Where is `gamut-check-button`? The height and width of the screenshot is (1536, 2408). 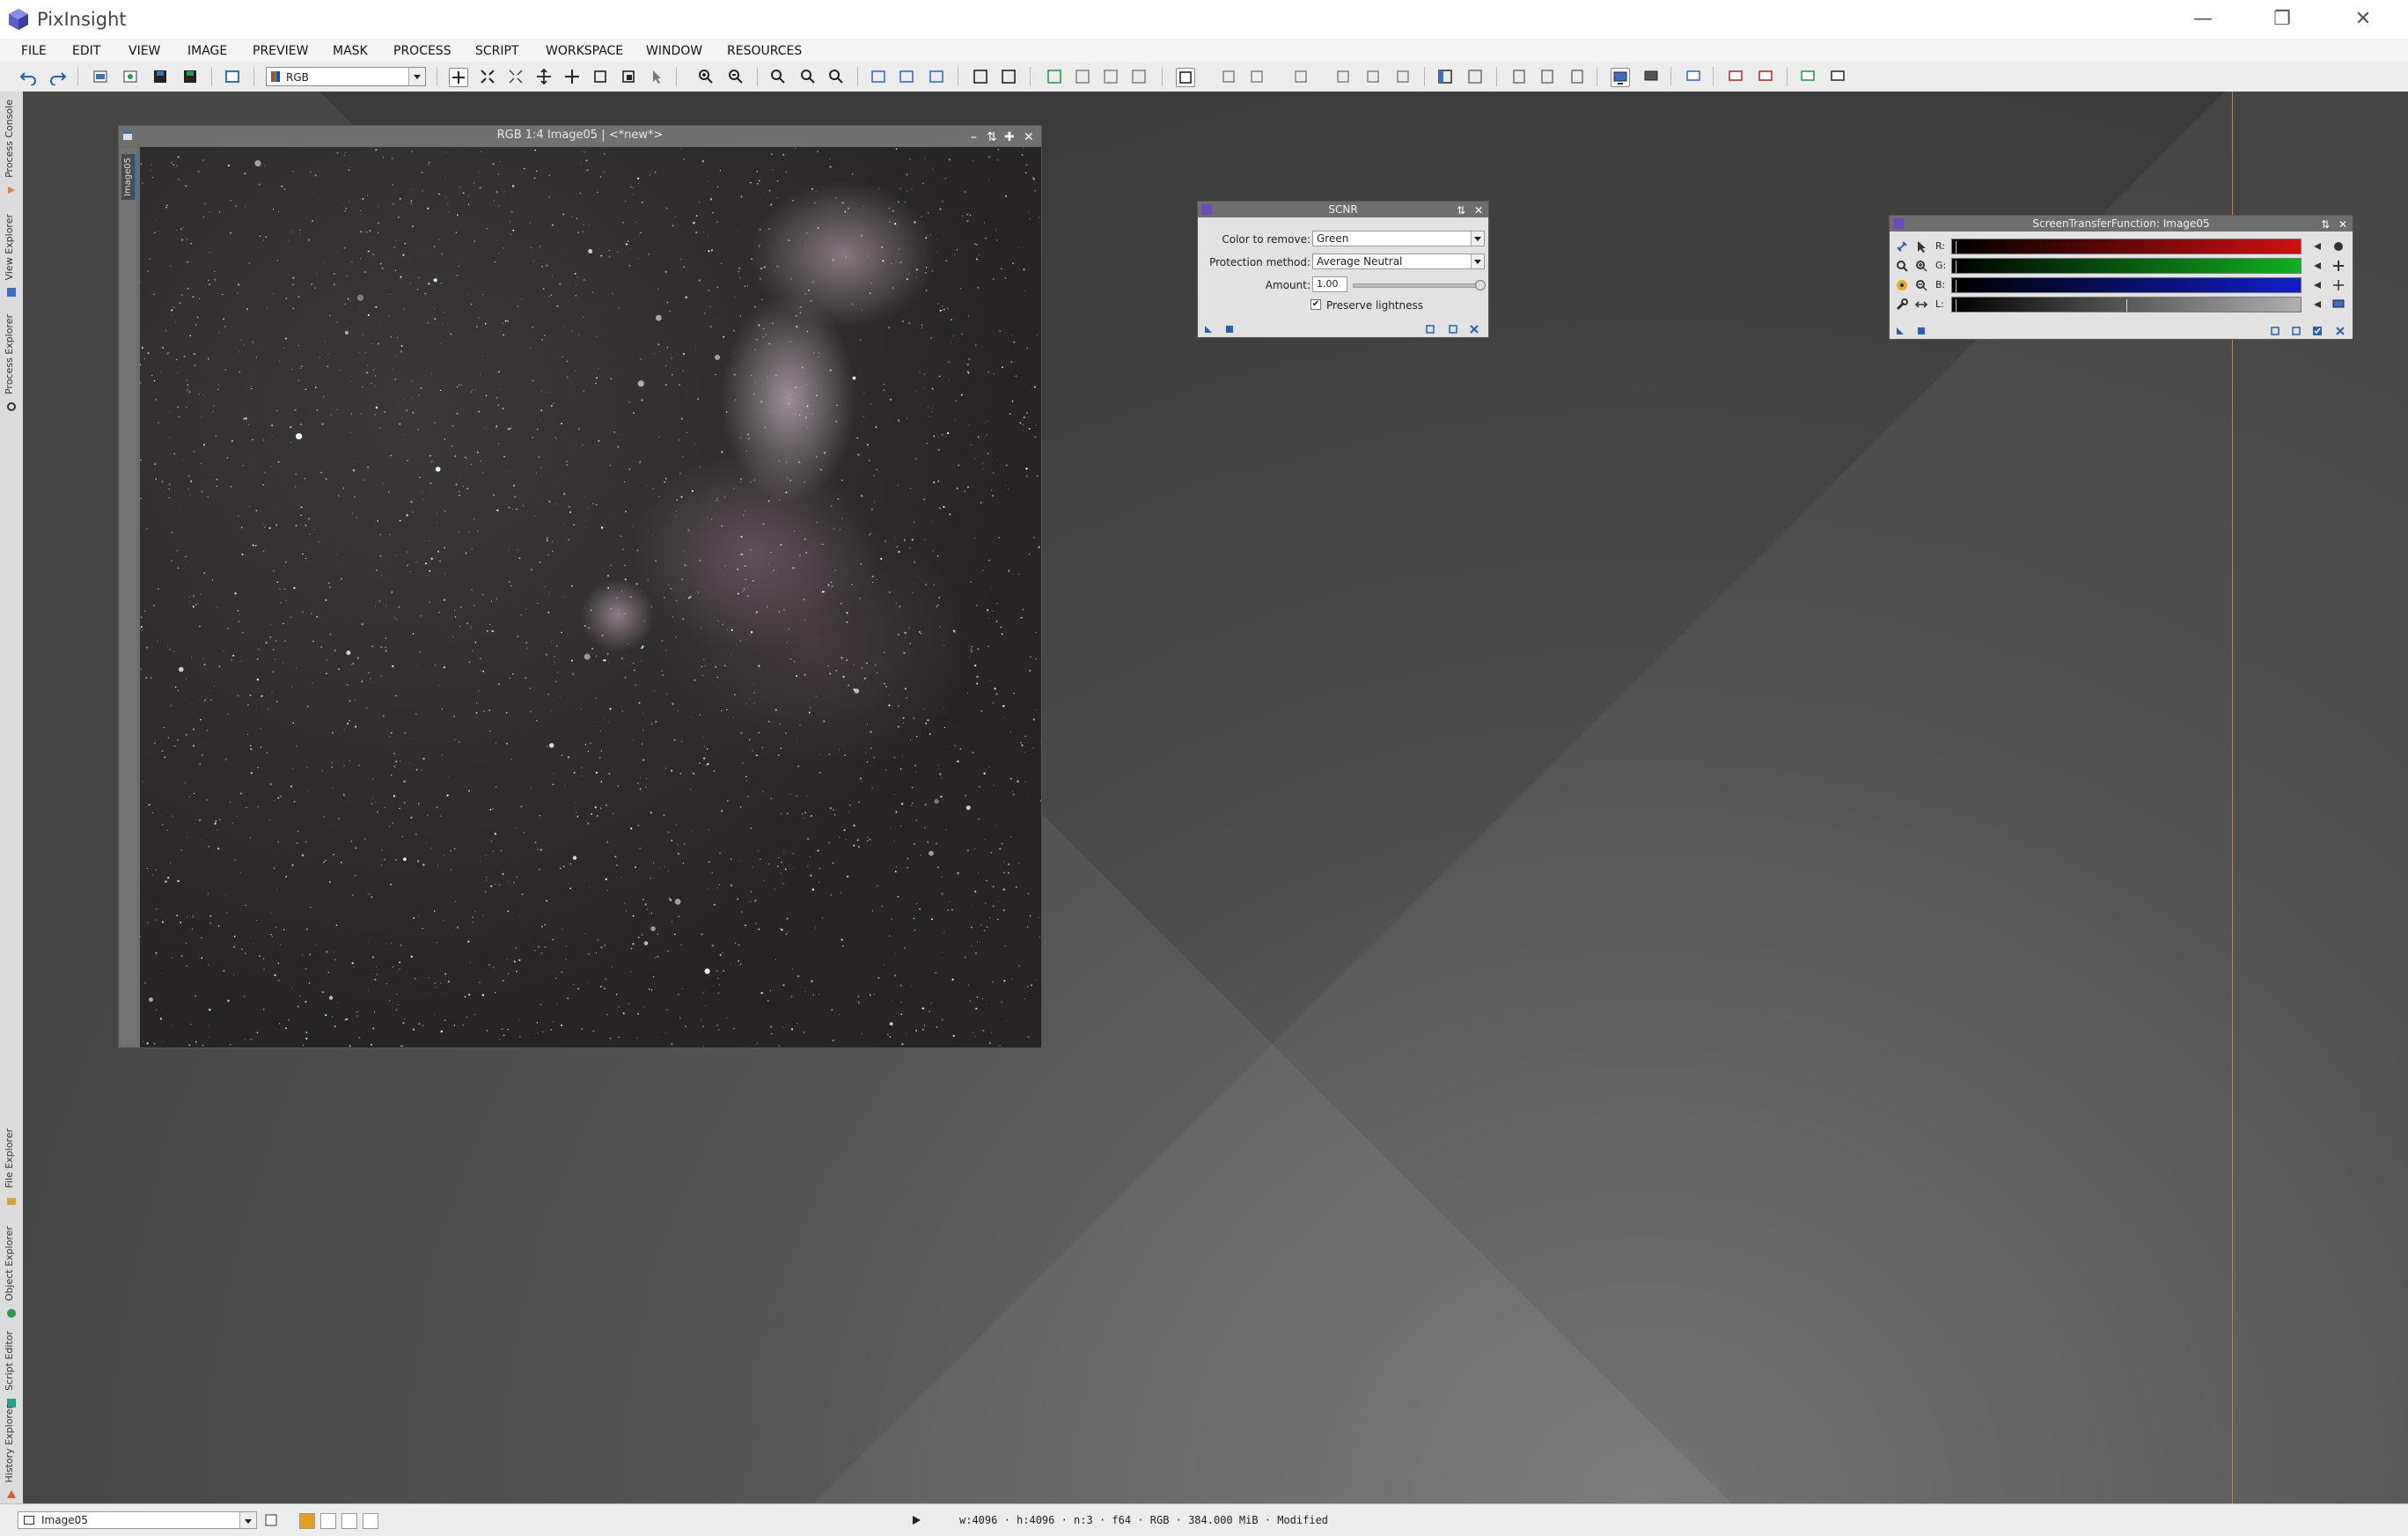
gamut-check-button is located at coordinates (1765, 76).